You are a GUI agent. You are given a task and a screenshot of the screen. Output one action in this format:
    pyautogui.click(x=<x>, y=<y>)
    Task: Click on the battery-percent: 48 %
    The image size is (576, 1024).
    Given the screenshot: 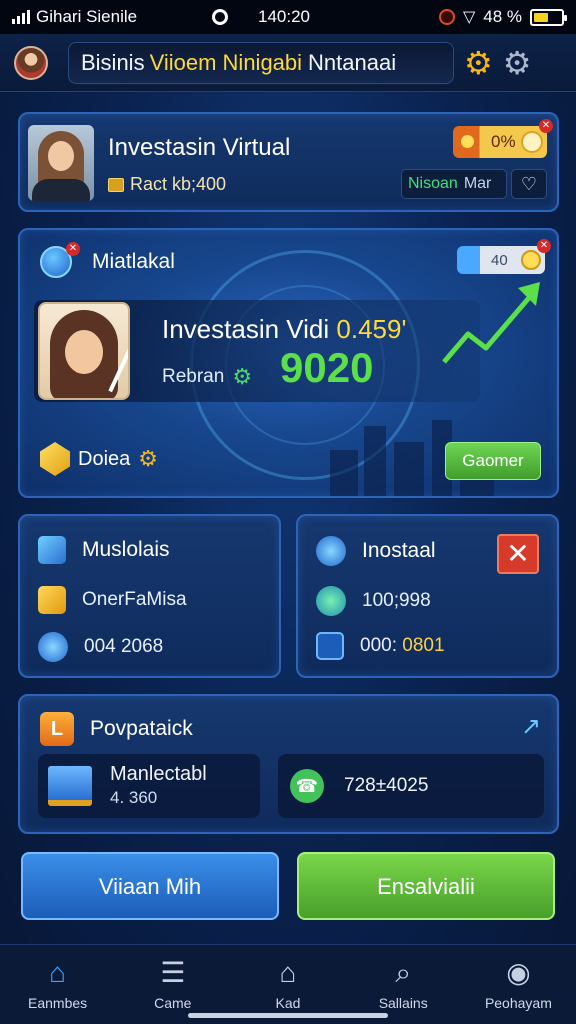 What is the action you would take?
    pyautogui.click(x=502, y=16)
    